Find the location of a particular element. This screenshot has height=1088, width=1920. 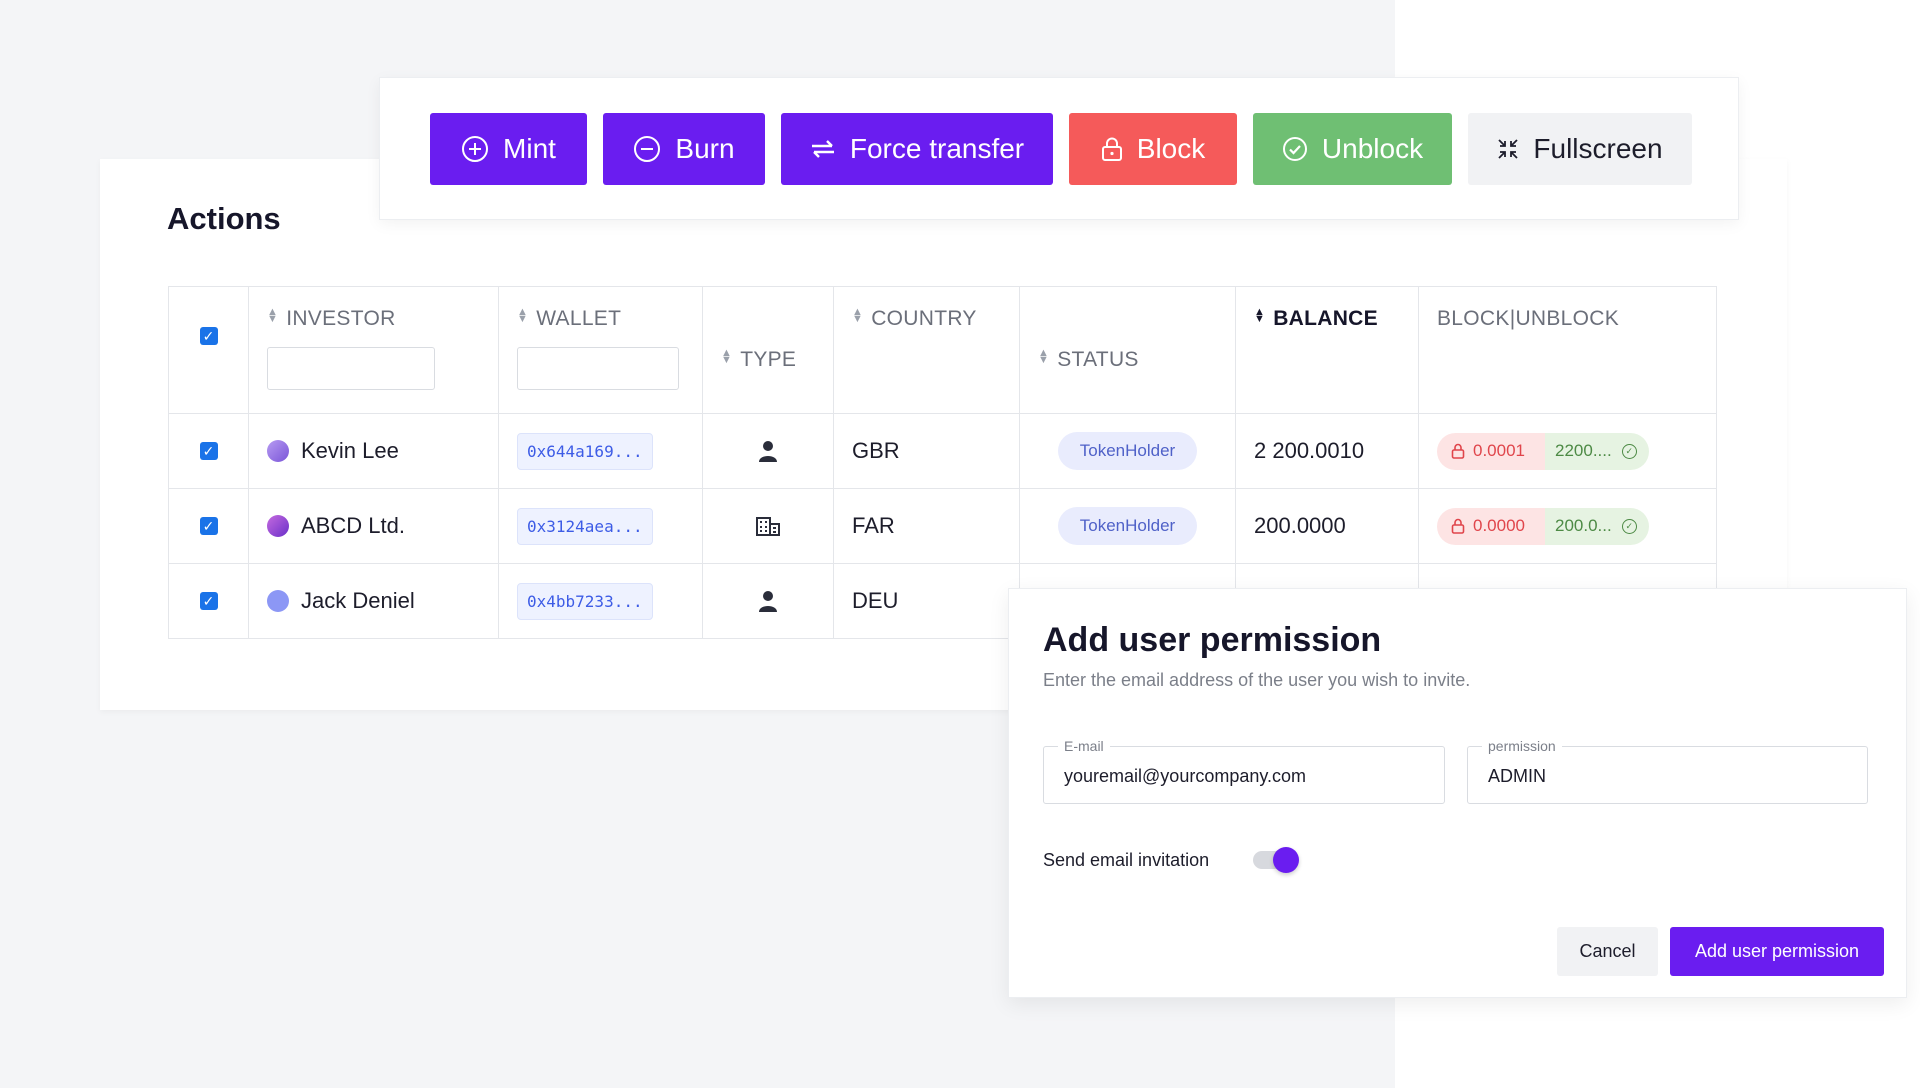

column-header-type: ▲ ▼ TYPE is located at coordinates (758, 360).